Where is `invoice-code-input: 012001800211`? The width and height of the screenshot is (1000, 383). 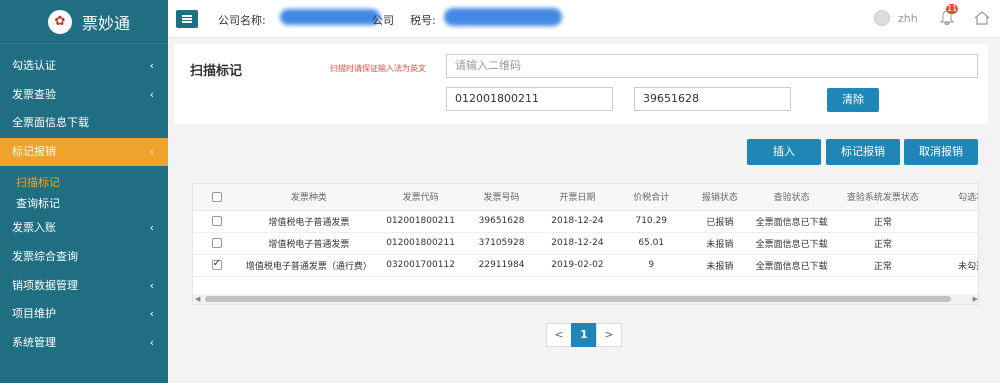 invoice-code-input: 012001800211 is located at coordinates (529, 99).